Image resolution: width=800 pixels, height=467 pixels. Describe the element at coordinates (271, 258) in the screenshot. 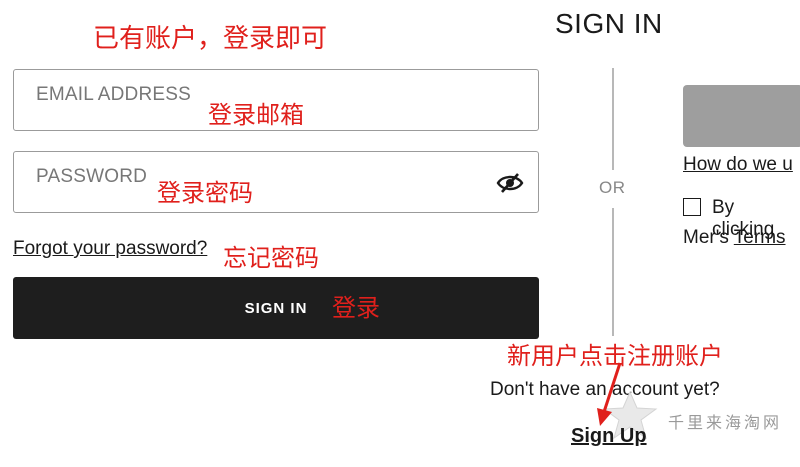

I see `annotation-forgot: 忘记密码` at that location.